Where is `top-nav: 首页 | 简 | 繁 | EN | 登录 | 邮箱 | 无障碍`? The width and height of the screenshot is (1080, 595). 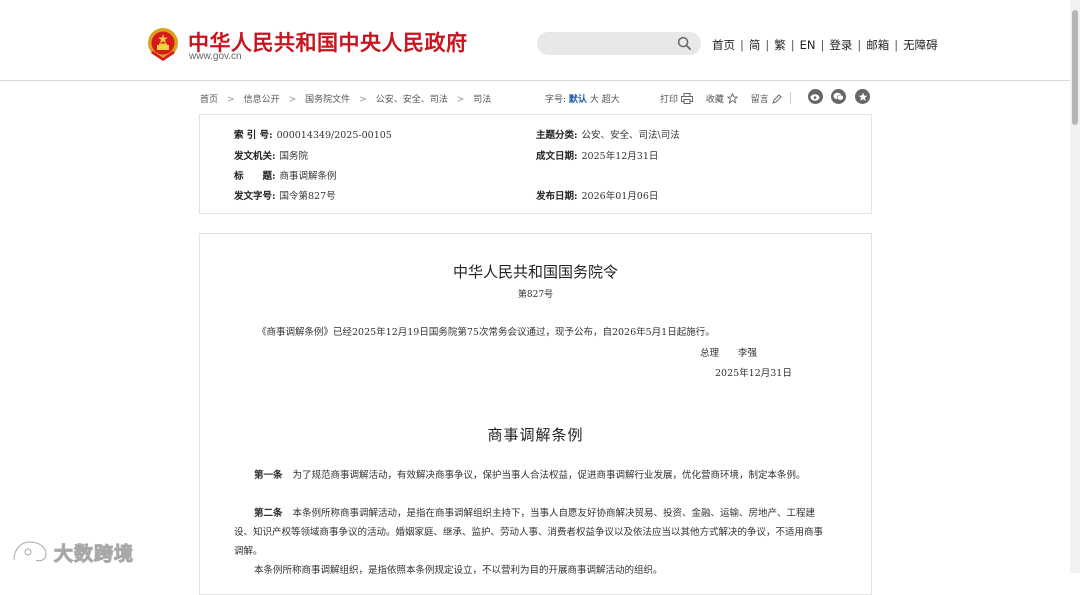
top-nav: 首页 | 简 | 繁 | EN | 登录 | 邮箱 | 无障碍 is located at coordinates (825, 45).